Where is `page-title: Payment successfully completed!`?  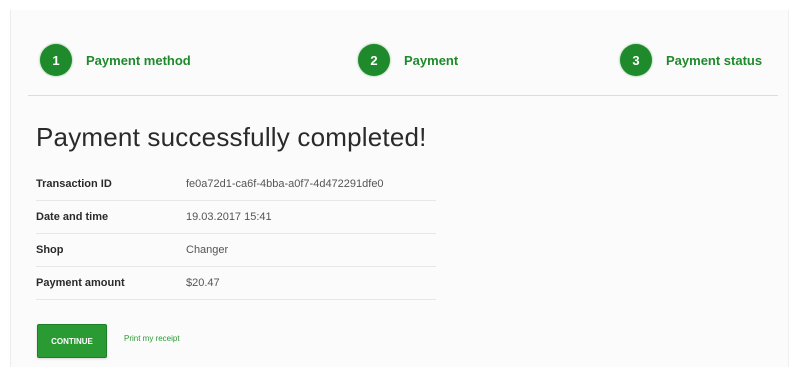
page-title: Payment successfully completed! is located at coordinates (231, 137).